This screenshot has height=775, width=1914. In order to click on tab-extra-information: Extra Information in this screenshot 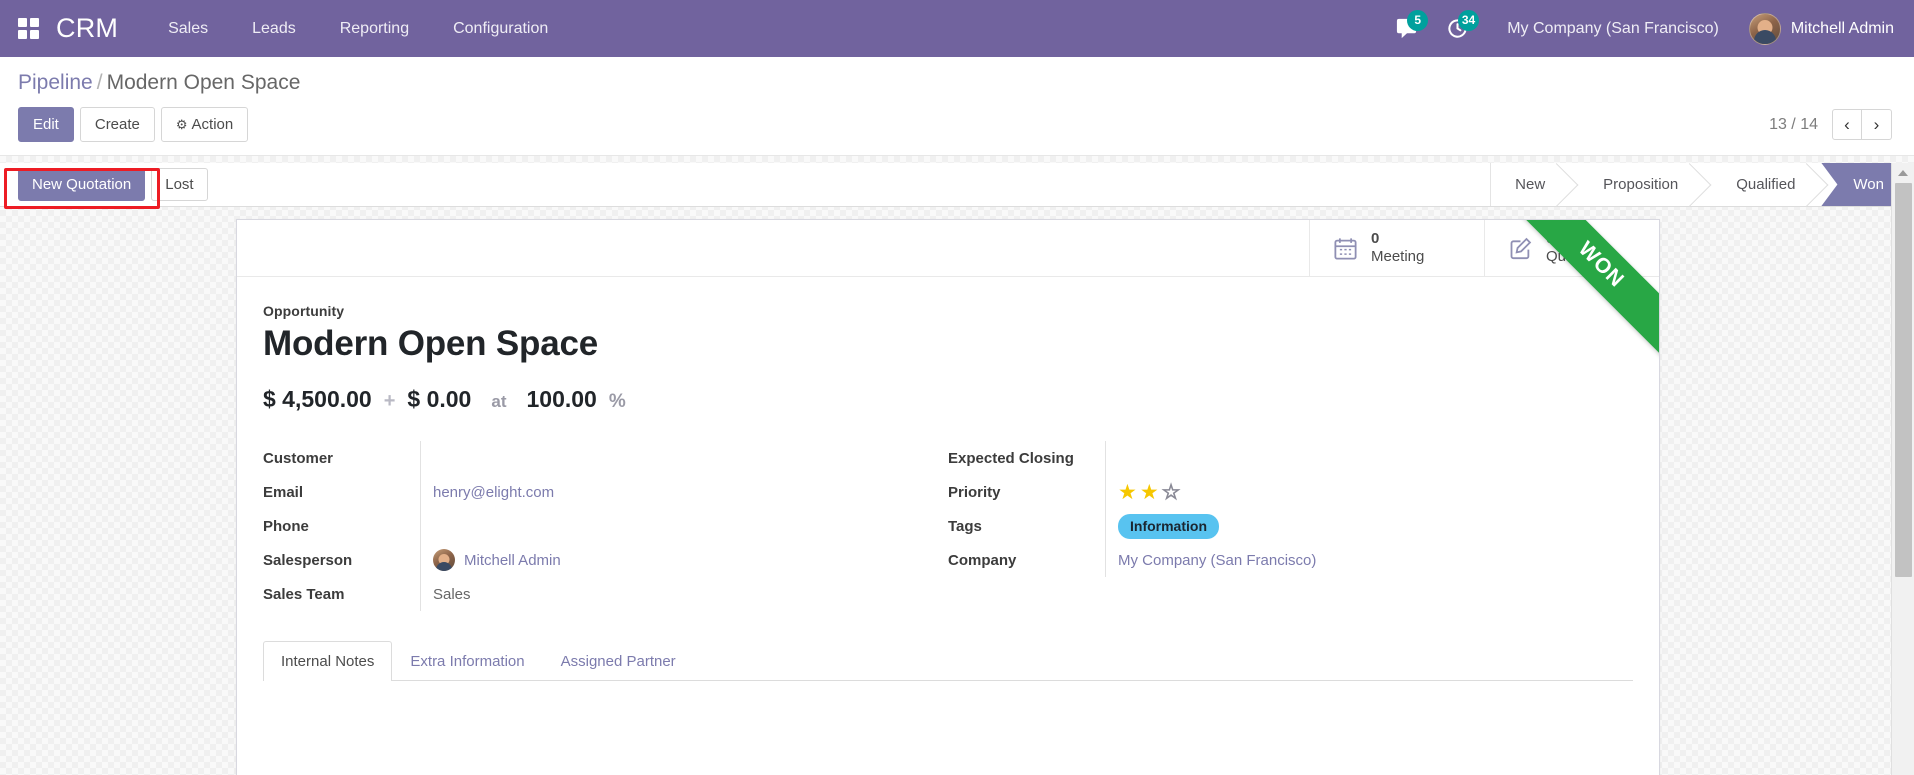, I will do `click(467, 661)`.